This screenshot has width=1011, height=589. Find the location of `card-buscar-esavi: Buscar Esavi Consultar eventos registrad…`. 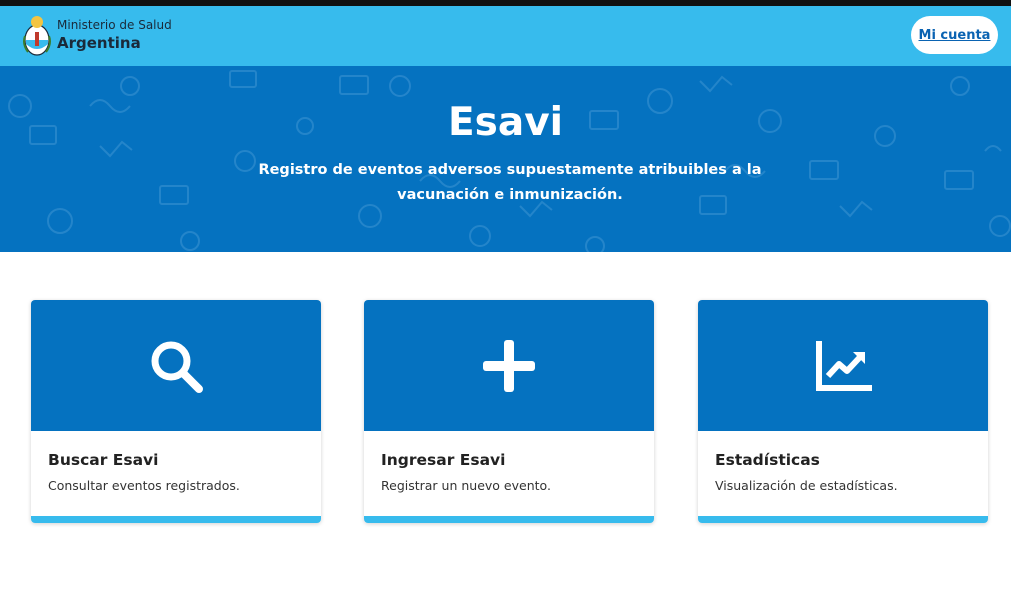

card-buscar-esavi: Buscar Esavi Consultar eventos registrad… is located at coordinates (176, 411).